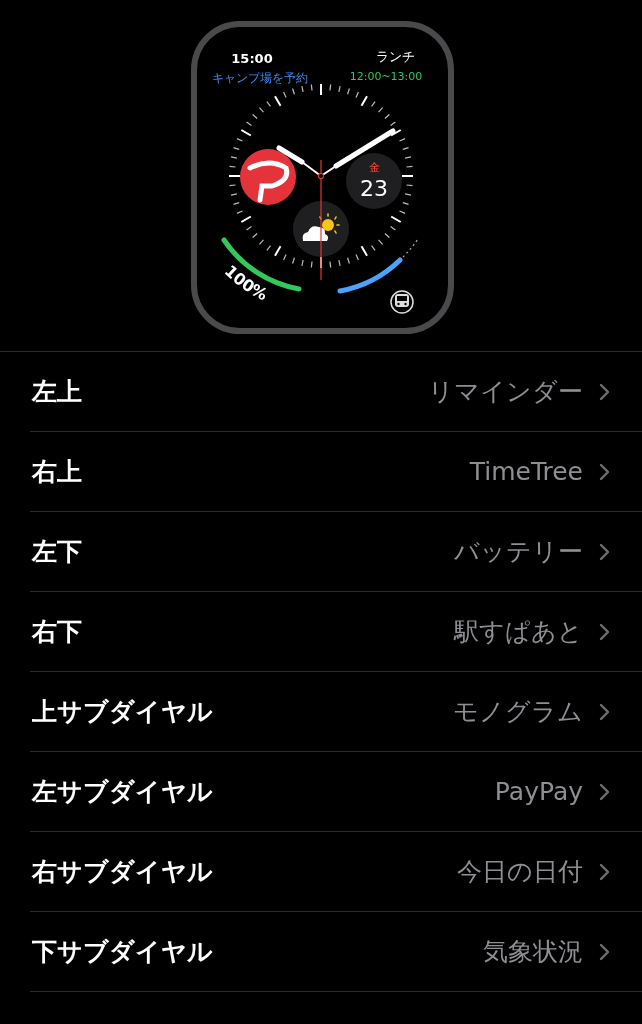 Image resolution: width=642 pixels, height=1024 pixels. I want to click on date-dial, so click(373, 181).